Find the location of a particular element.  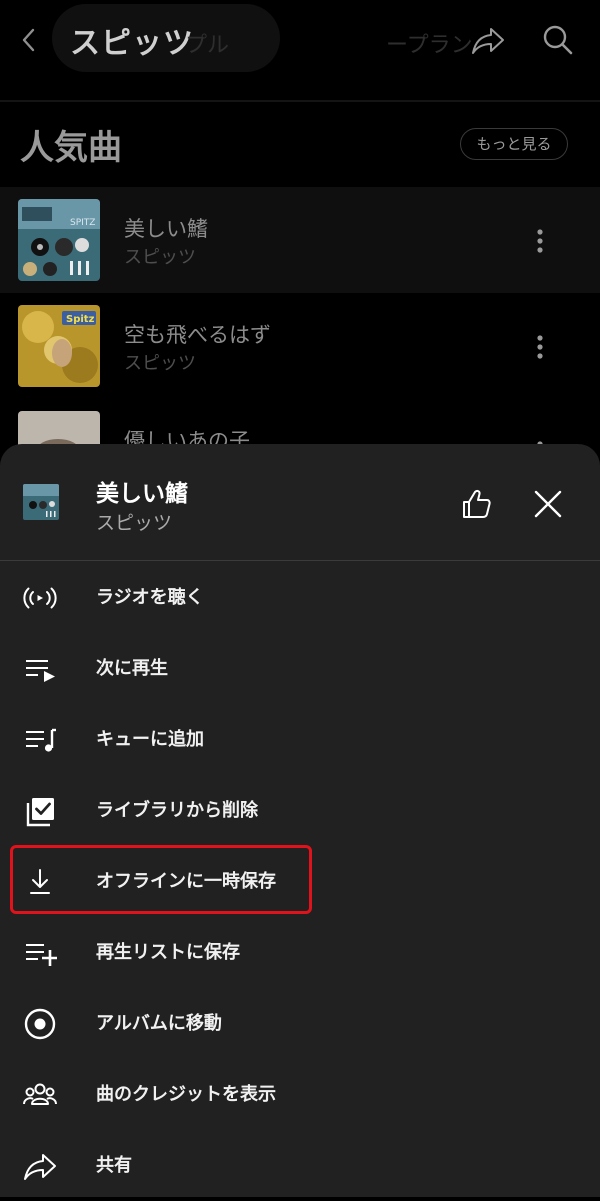

playlist-add-icon is located at coordinates (40, 953).